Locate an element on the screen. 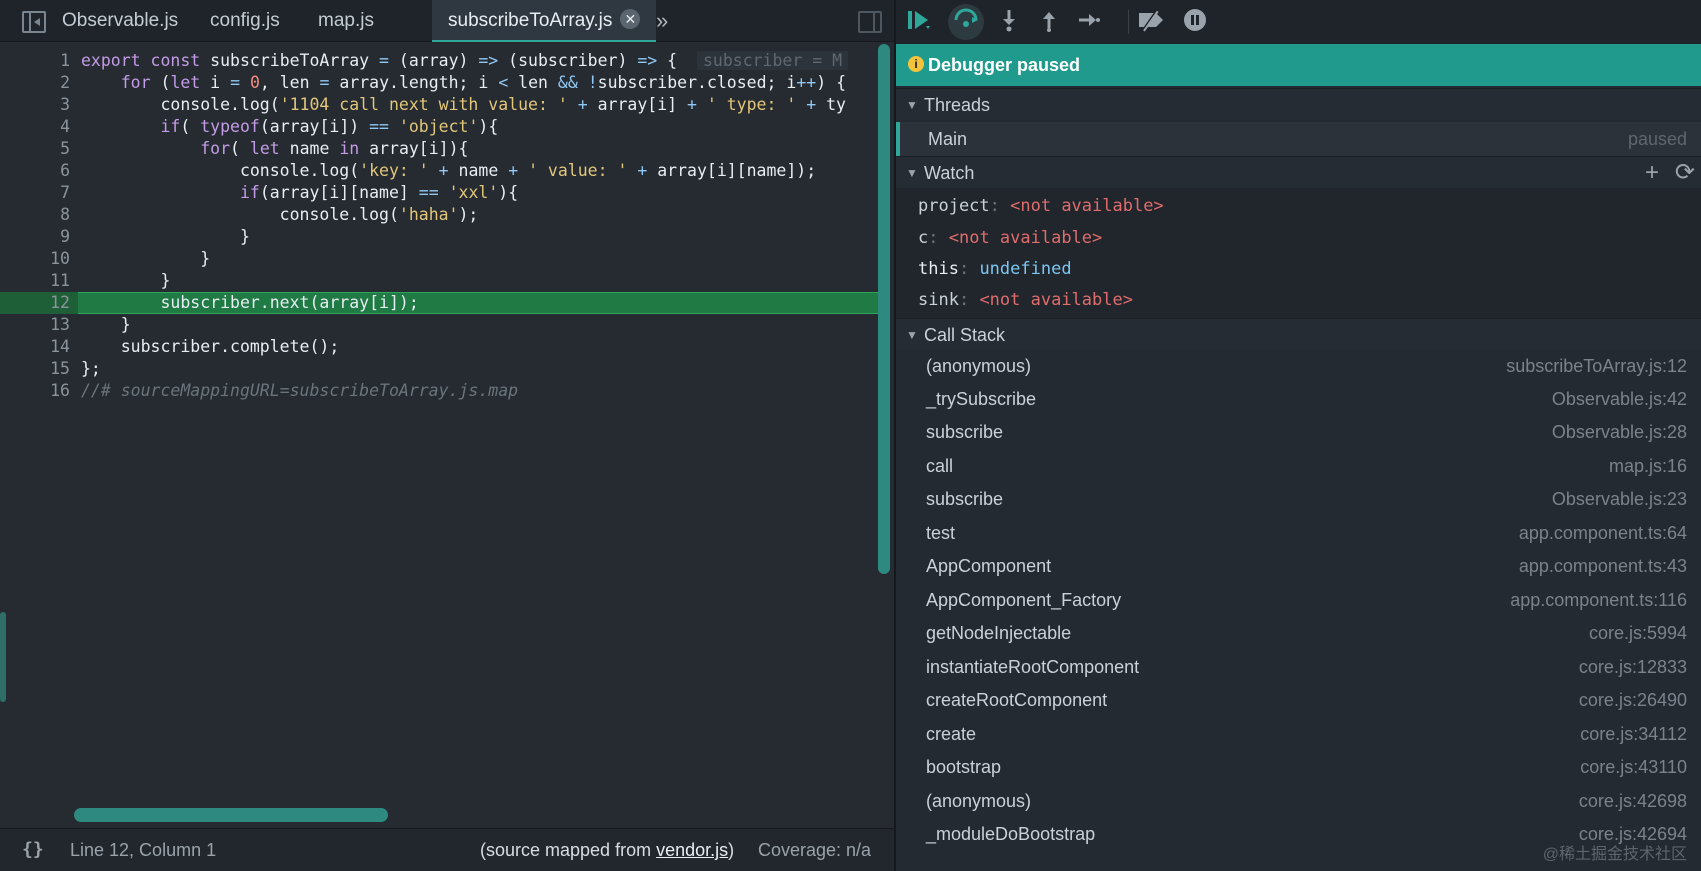 The image size is (1701, 871). vertical-scrollbar is located at coordinates (884, 309).